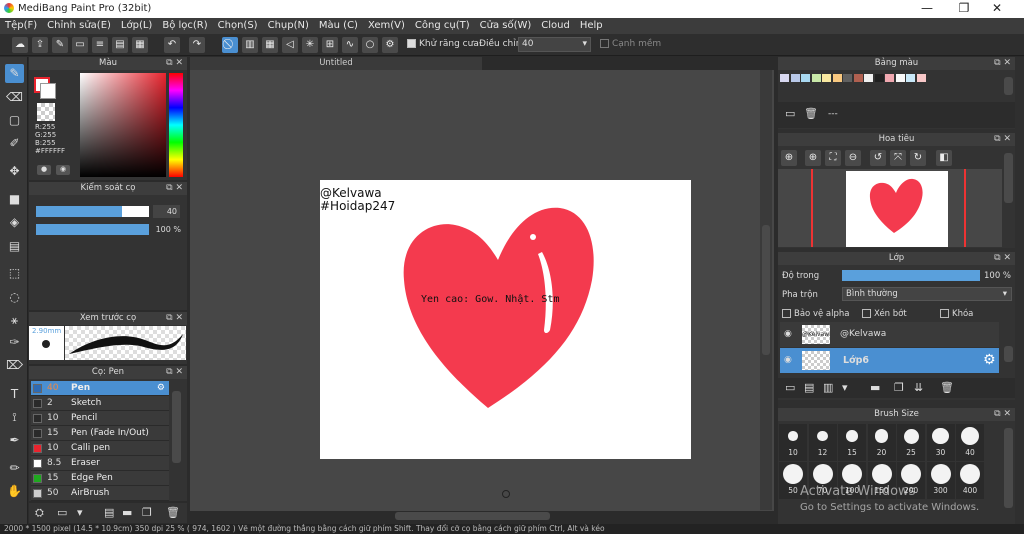 This screenshot has width=1024, height=534. What do you see at coordinates (970, 442) in the screenshot?
I see `brush-size-cell: 40` at bounding box center [970, 442].